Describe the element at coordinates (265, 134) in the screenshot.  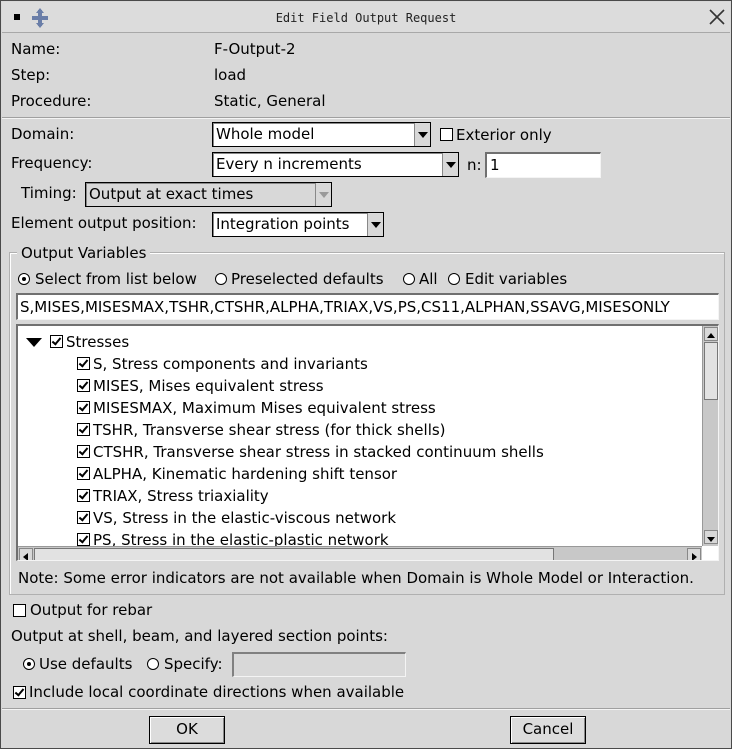
I see `domain-value: Whole model` at that location.